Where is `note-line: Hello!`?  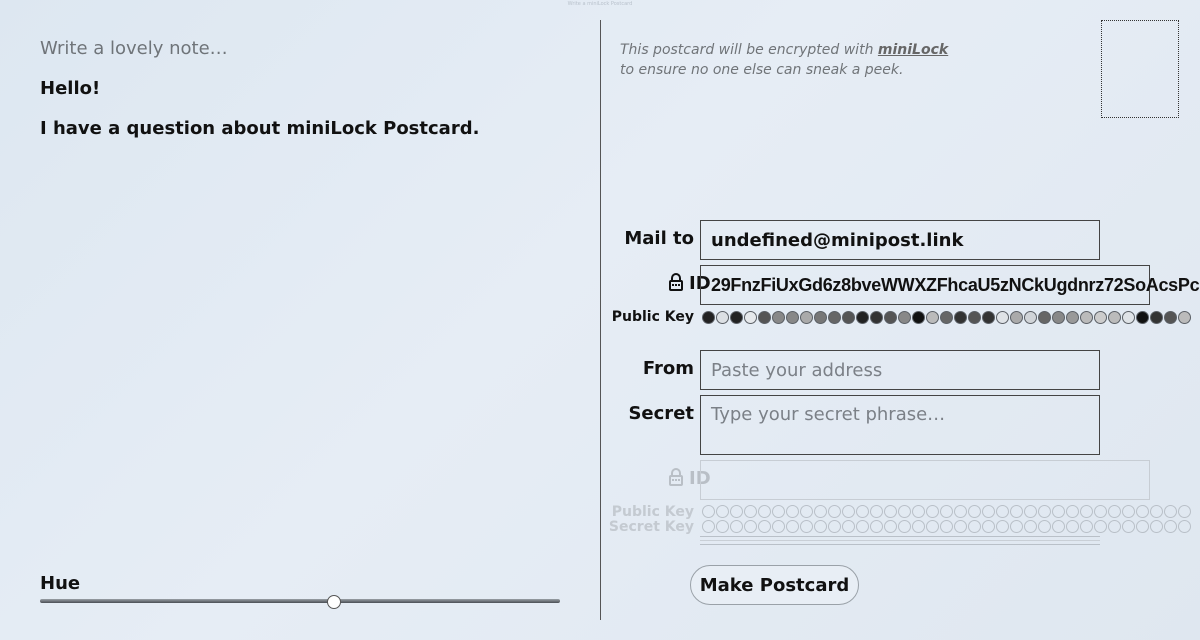
note-line: Hello! is located at coordinates (70, 88).